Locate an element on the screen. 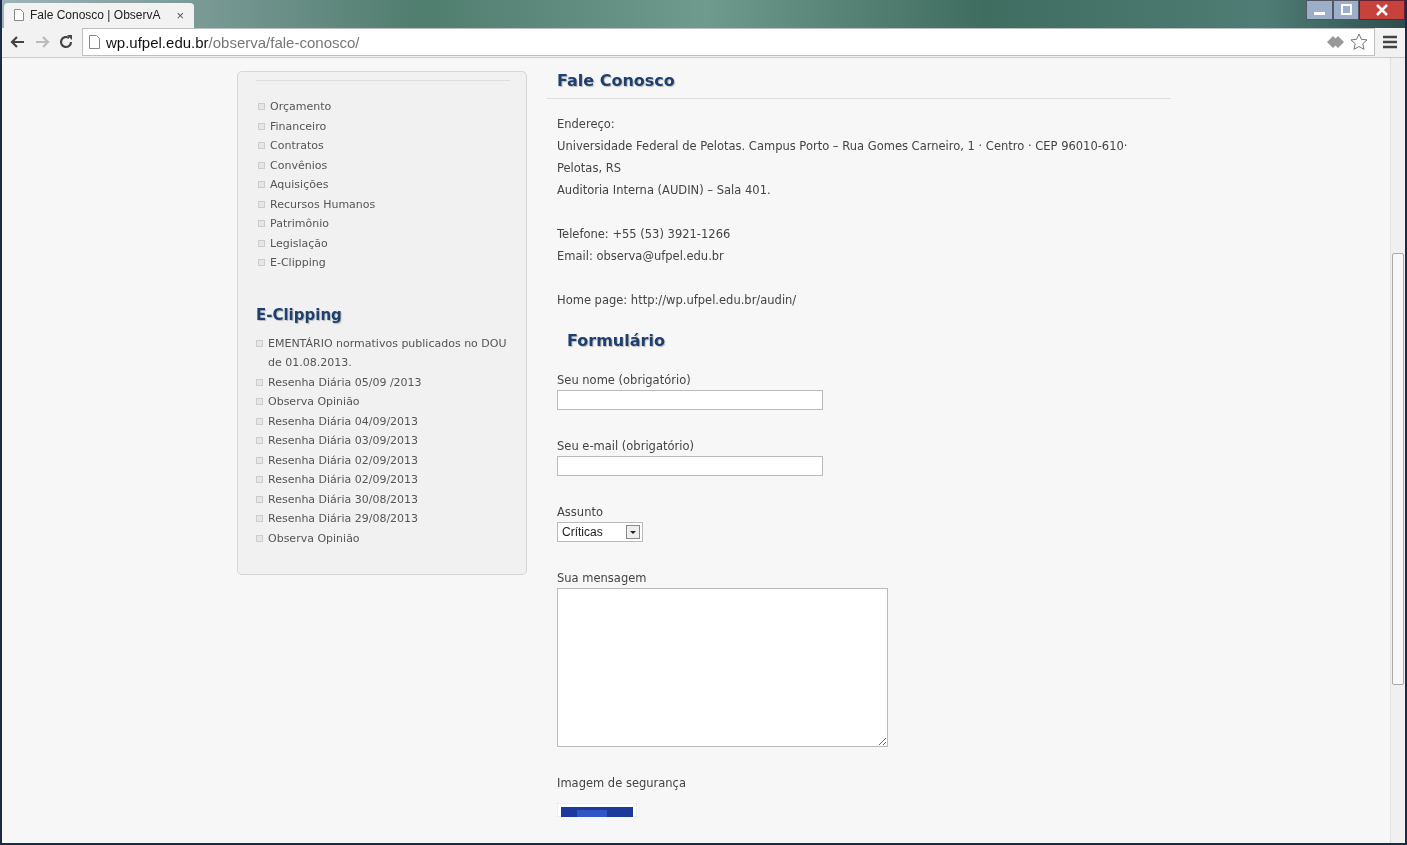 The height and width of the screenshot is (845, 1407). clipping-link: Resenha Diária 03/09/2013 is located at coordinates (343, 441).